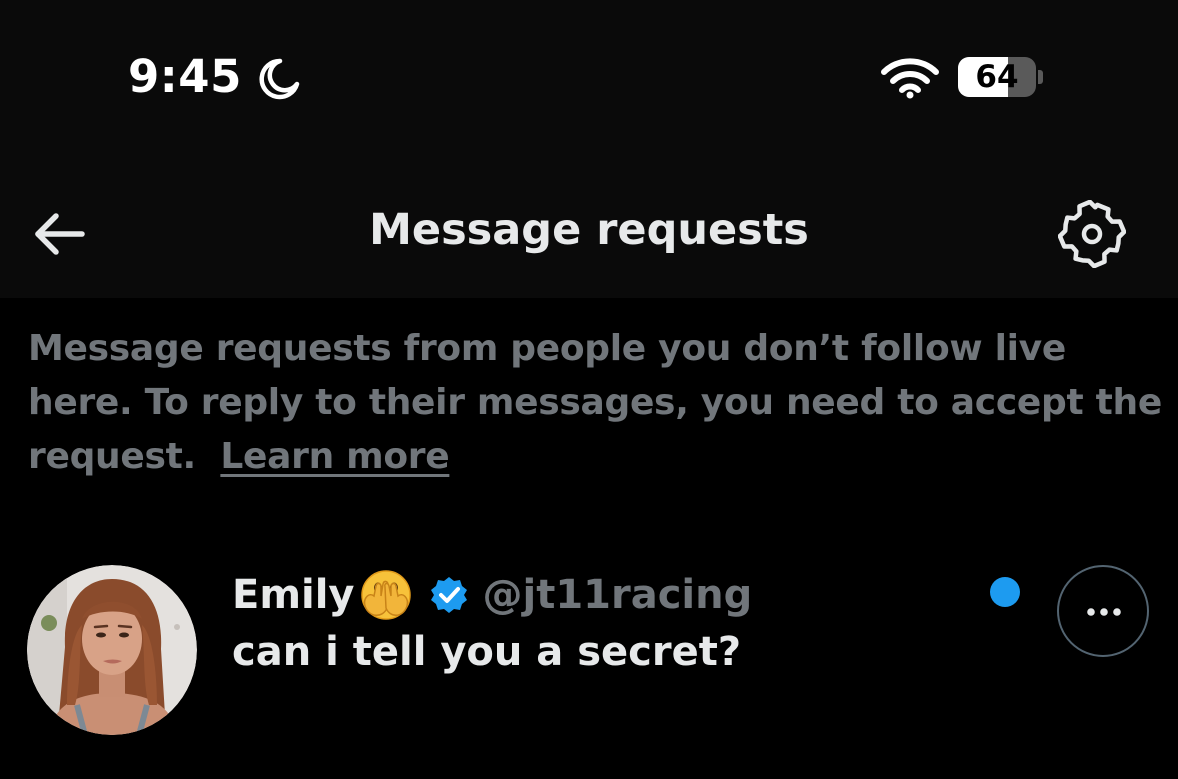 The width and height of the screenshot is (1178, 779). I want to click on battery-cap, so click(1040, 77).